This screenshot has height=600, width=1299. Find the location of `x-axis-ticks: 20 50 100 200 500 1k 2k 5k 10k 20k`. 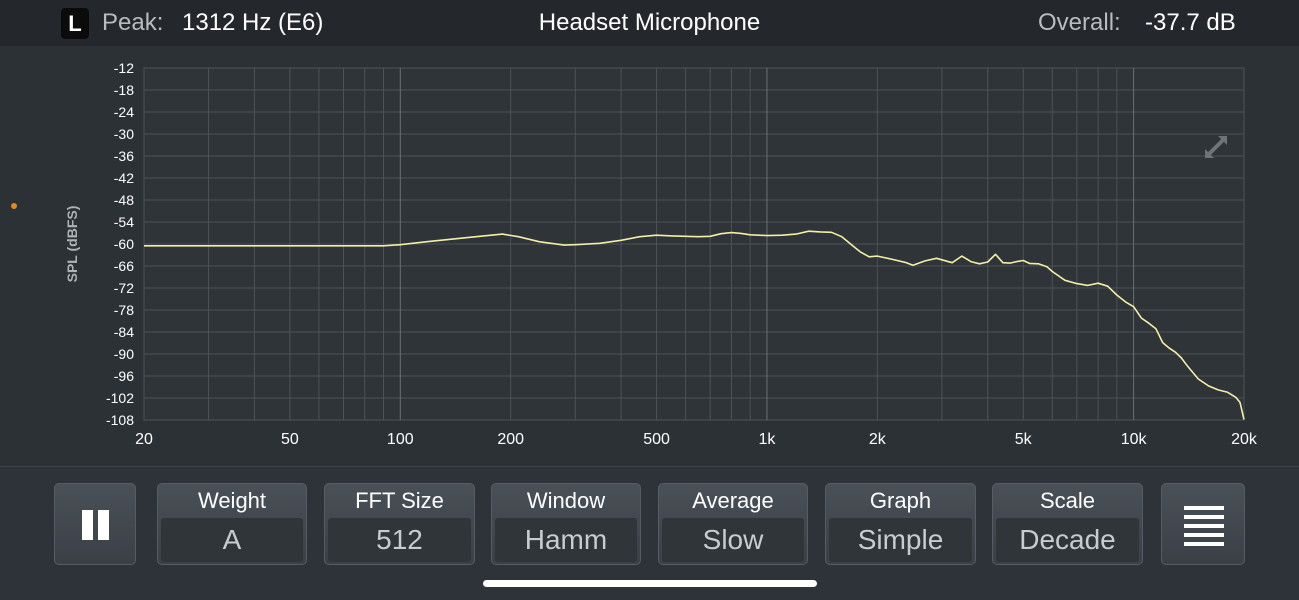

x-axis-ticks: 20 50 100 200 500 1k 2k 5k 10k 20k is located at coordinates (696, 439).